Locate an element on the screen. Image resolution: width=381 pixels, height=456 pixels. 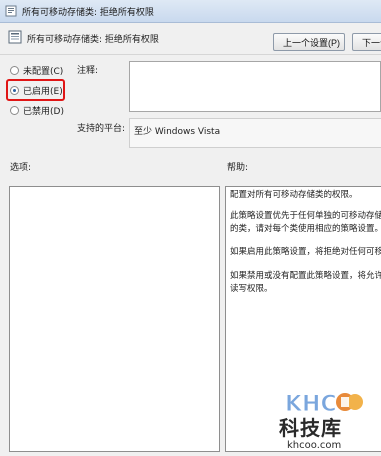
header-divider is located at coordinates (190, 54).